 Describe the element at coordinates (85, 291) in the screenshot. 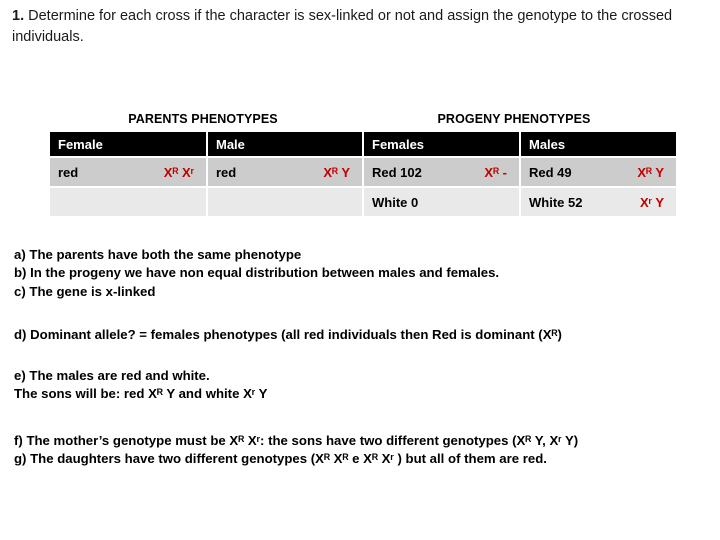

I see `answer-c: c) The gene is x-linked` at that location.